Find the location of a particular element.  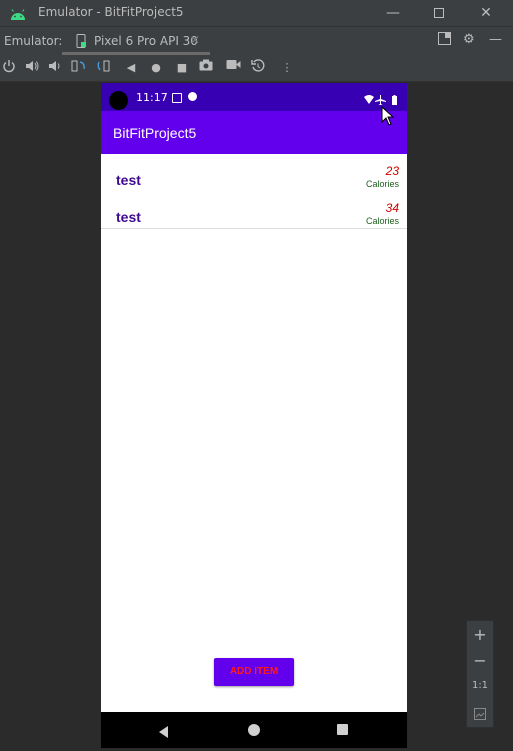

item-calories: 34 is located at coordinates (392, 208).